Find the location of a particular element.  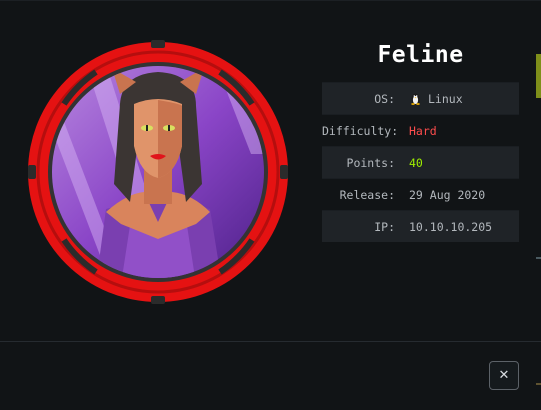

release-value: 29 Aug 2020 is located at coordinates (447, 194).